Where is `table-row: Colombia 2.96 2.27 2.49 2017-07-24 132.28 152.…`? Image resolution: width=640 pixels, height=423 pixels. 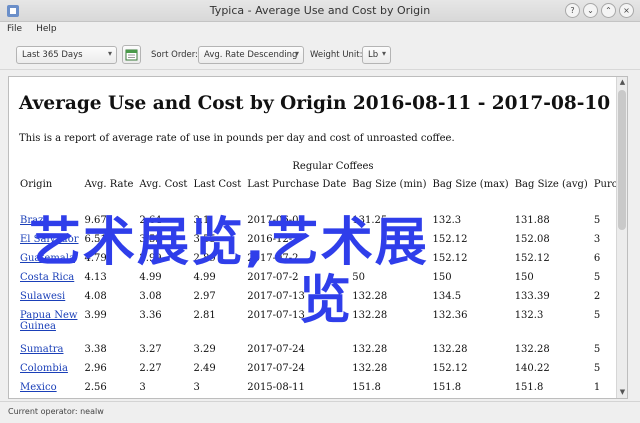 table-row: Colombia 2.96 2.27 2.49 2017-07-24 132.28 152.… is located at coordinates (317, 370).